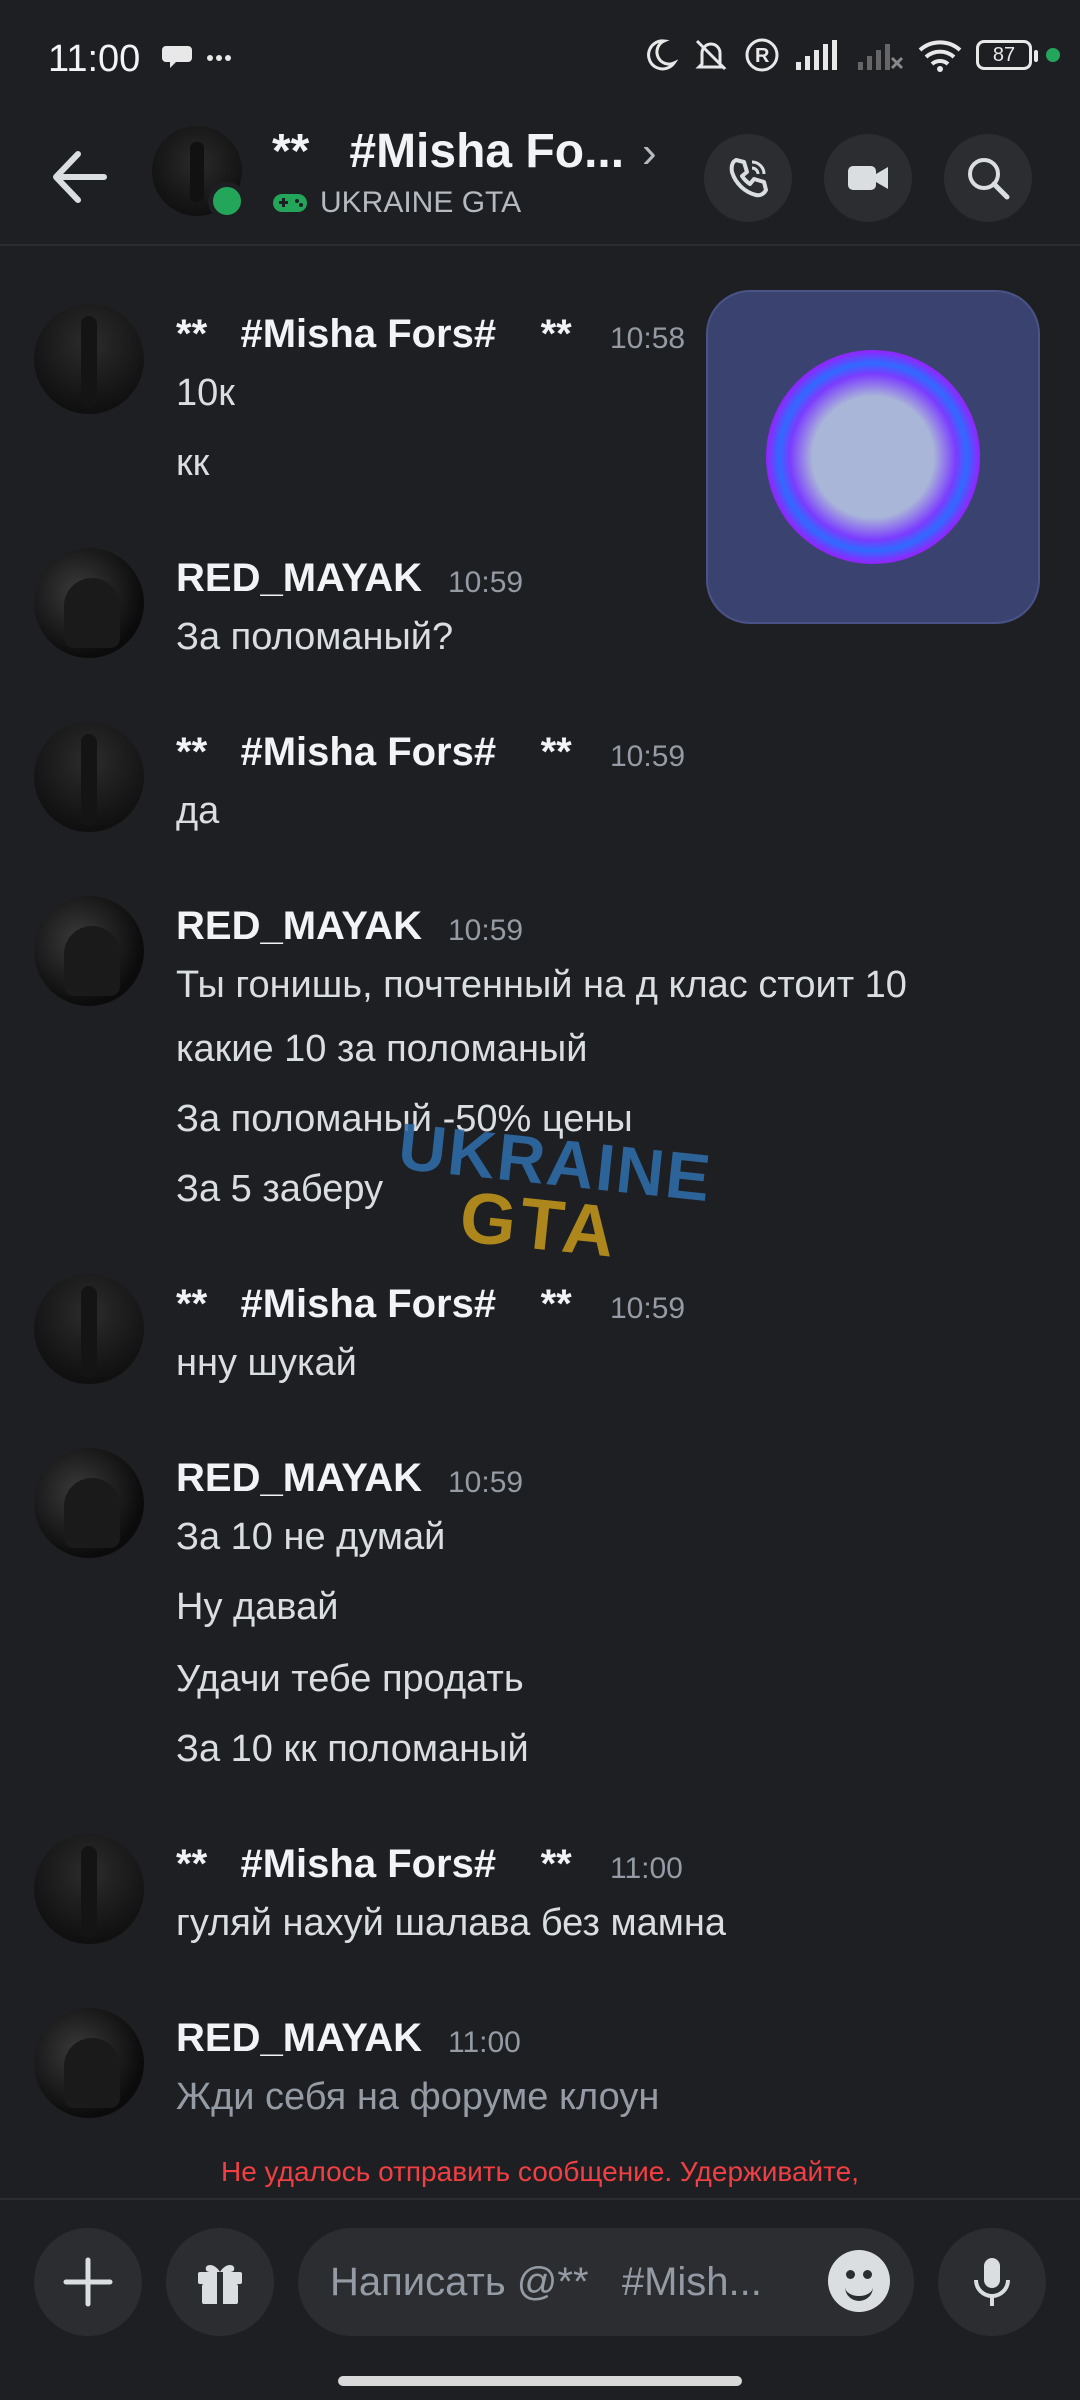 The width and height of the screenshot is (1080, 2400). What do you see at coordinates (421, 202) in the screenshot?
I see `activity-name: UKRAINE GTA` at bounding box center [421, 202].